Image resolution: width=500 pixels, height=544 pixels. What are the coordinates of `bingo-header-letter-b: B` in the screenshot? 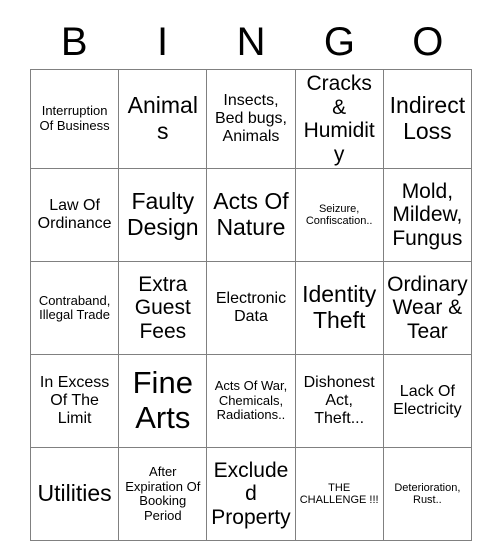 It's located at (74, 41).